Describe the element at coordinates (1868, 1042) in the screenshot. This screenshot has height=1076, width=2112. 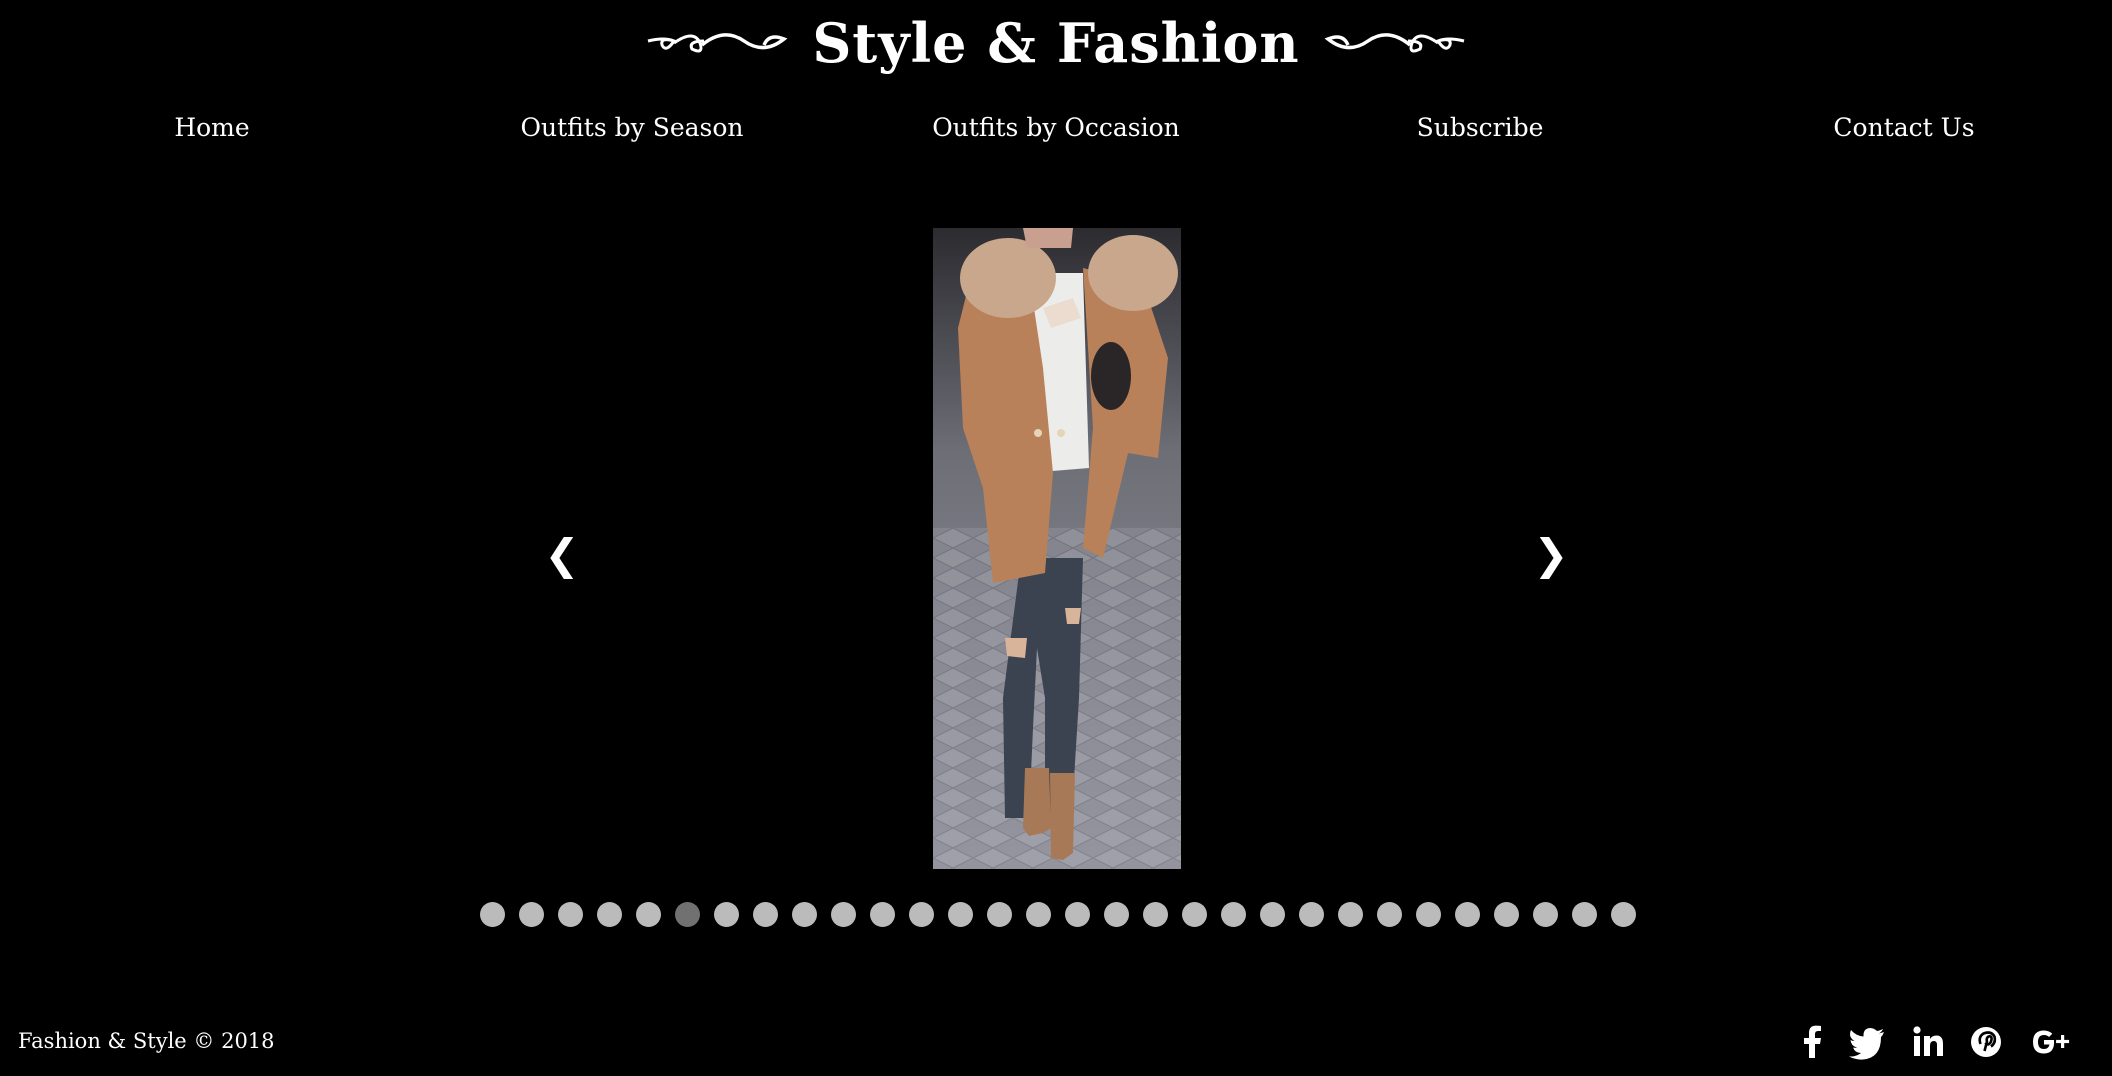
I see `twitter-icon` at that location.